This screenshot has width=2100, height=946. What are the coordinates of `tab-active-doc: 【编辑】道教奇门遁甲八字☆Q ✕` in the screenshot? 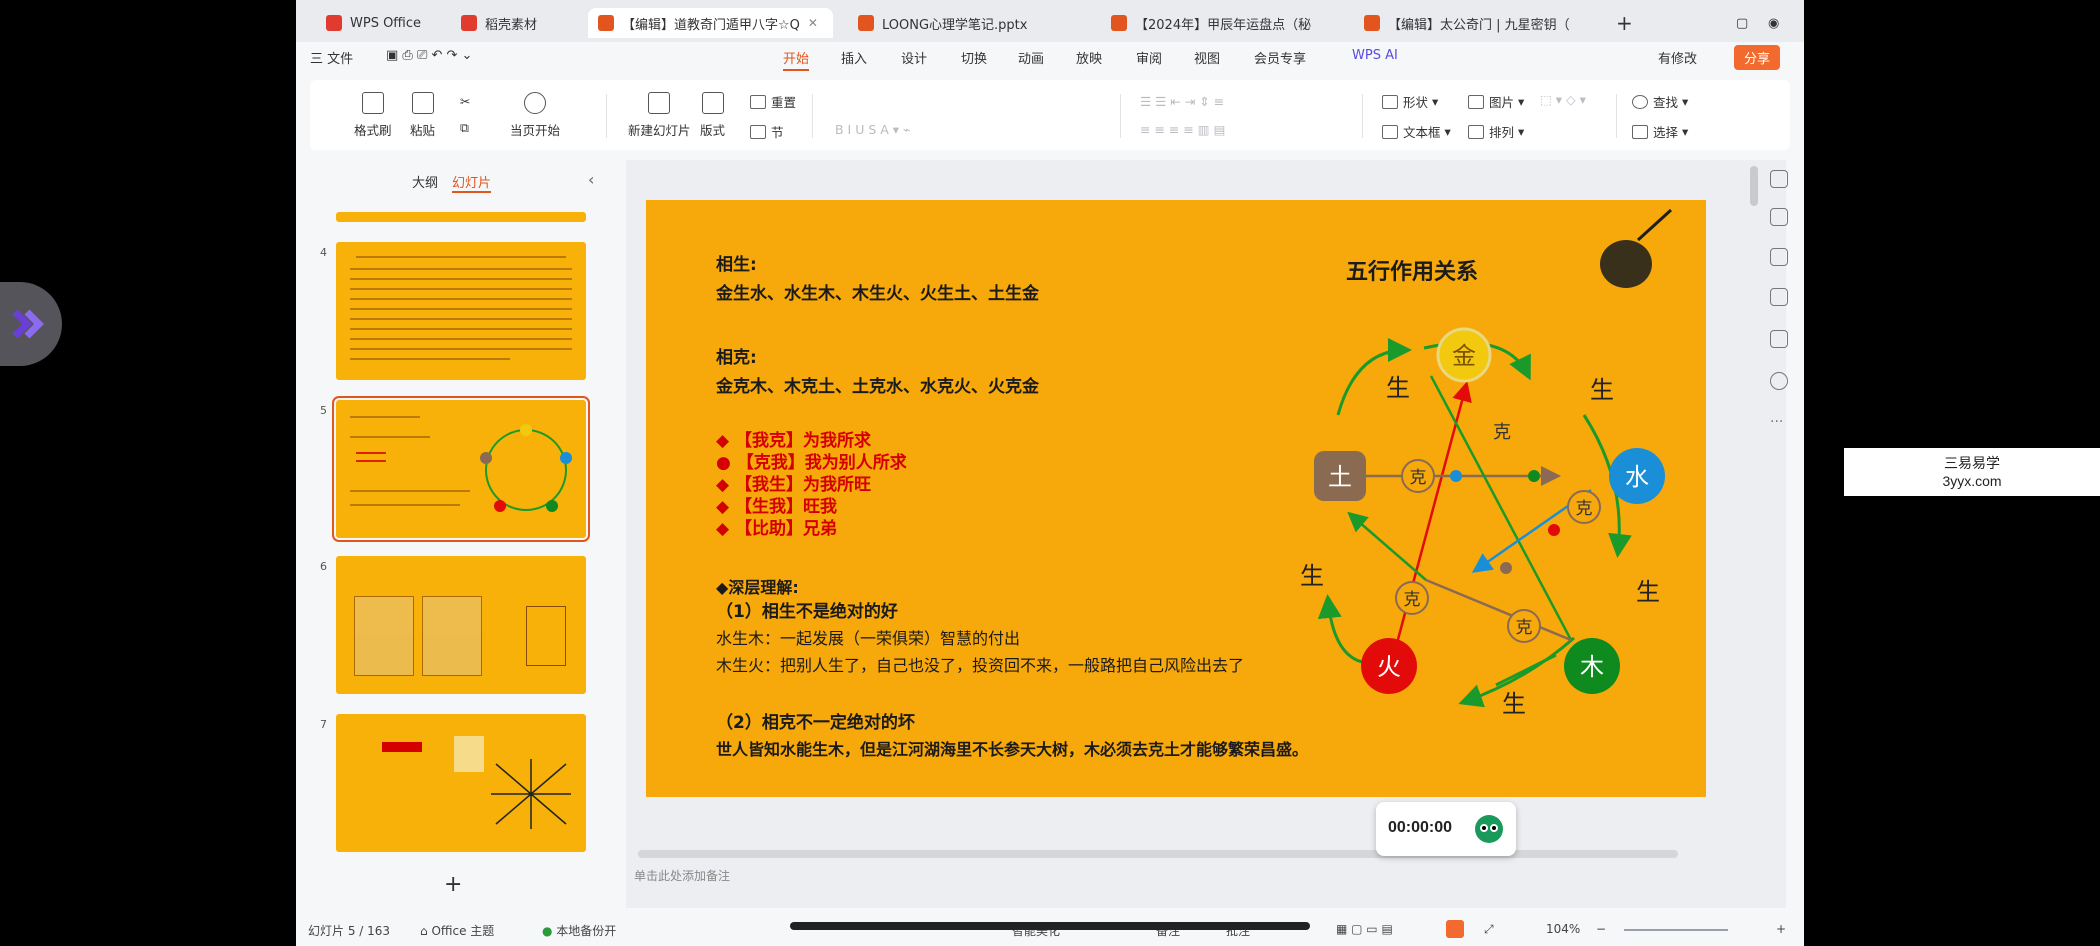 It's located at (710, 23).